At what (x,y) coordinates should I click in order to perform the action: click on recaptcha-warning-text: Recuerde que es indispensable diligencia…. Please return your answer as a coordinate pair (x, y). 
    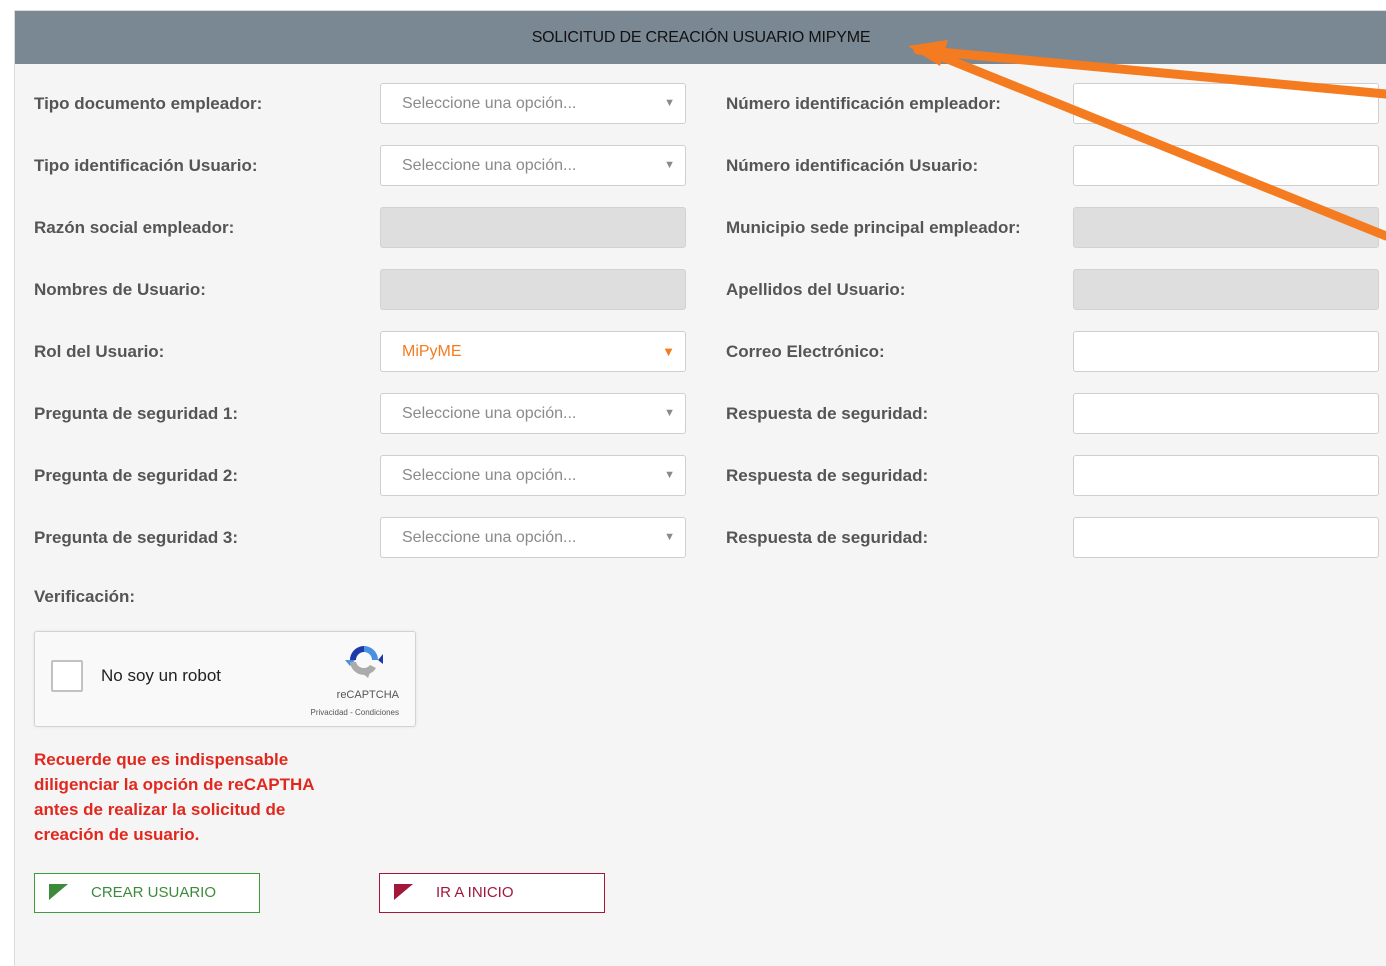
    Looking at the image, I should click on (174, 797).